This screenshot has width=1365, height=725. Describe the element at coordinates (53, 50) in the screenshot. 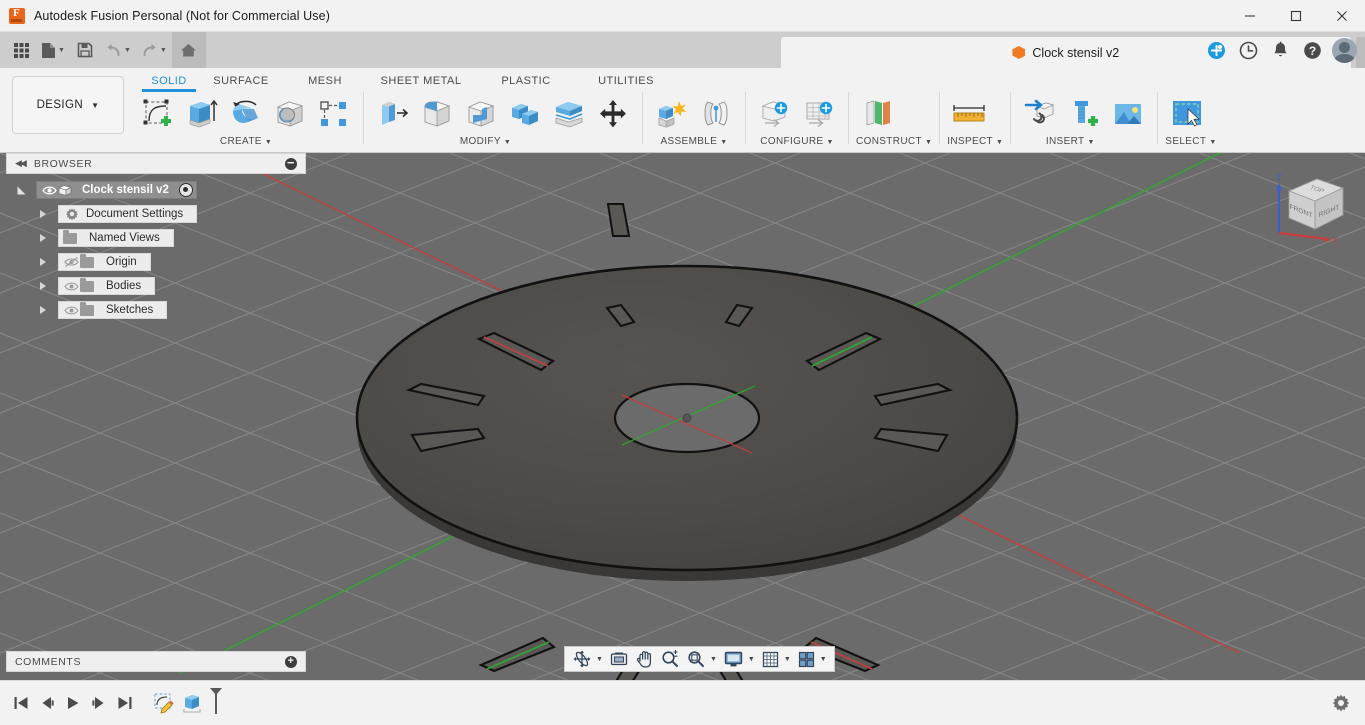

I see `file-menu-button: ▼` at that location.